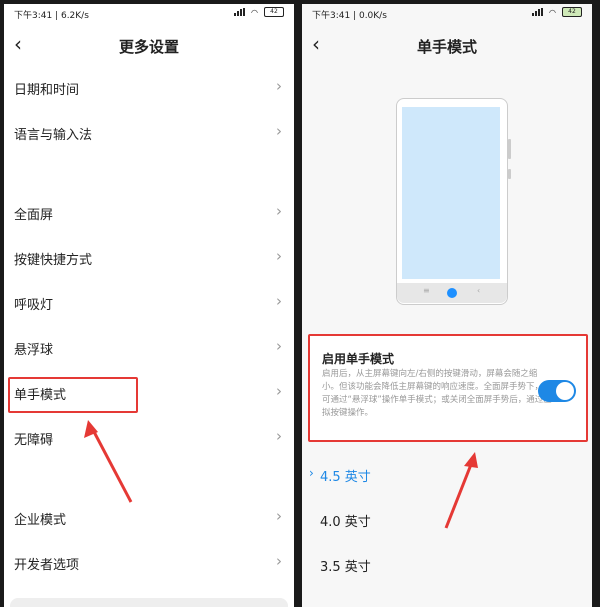  I want to click on menu-item-accessibility: 无障碍 ›, so click(149, 438).